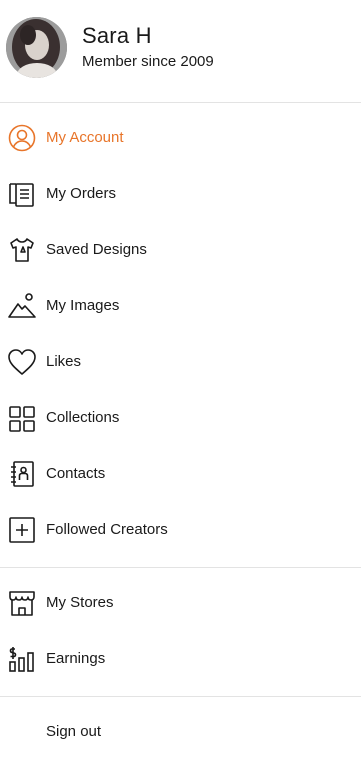 Image resolution: width=361 pixels, height=776 pixels. Describe the element at coordinates (180, 194) in the screenshot. I see `menu-item-my-orders: My Orders` at that location.